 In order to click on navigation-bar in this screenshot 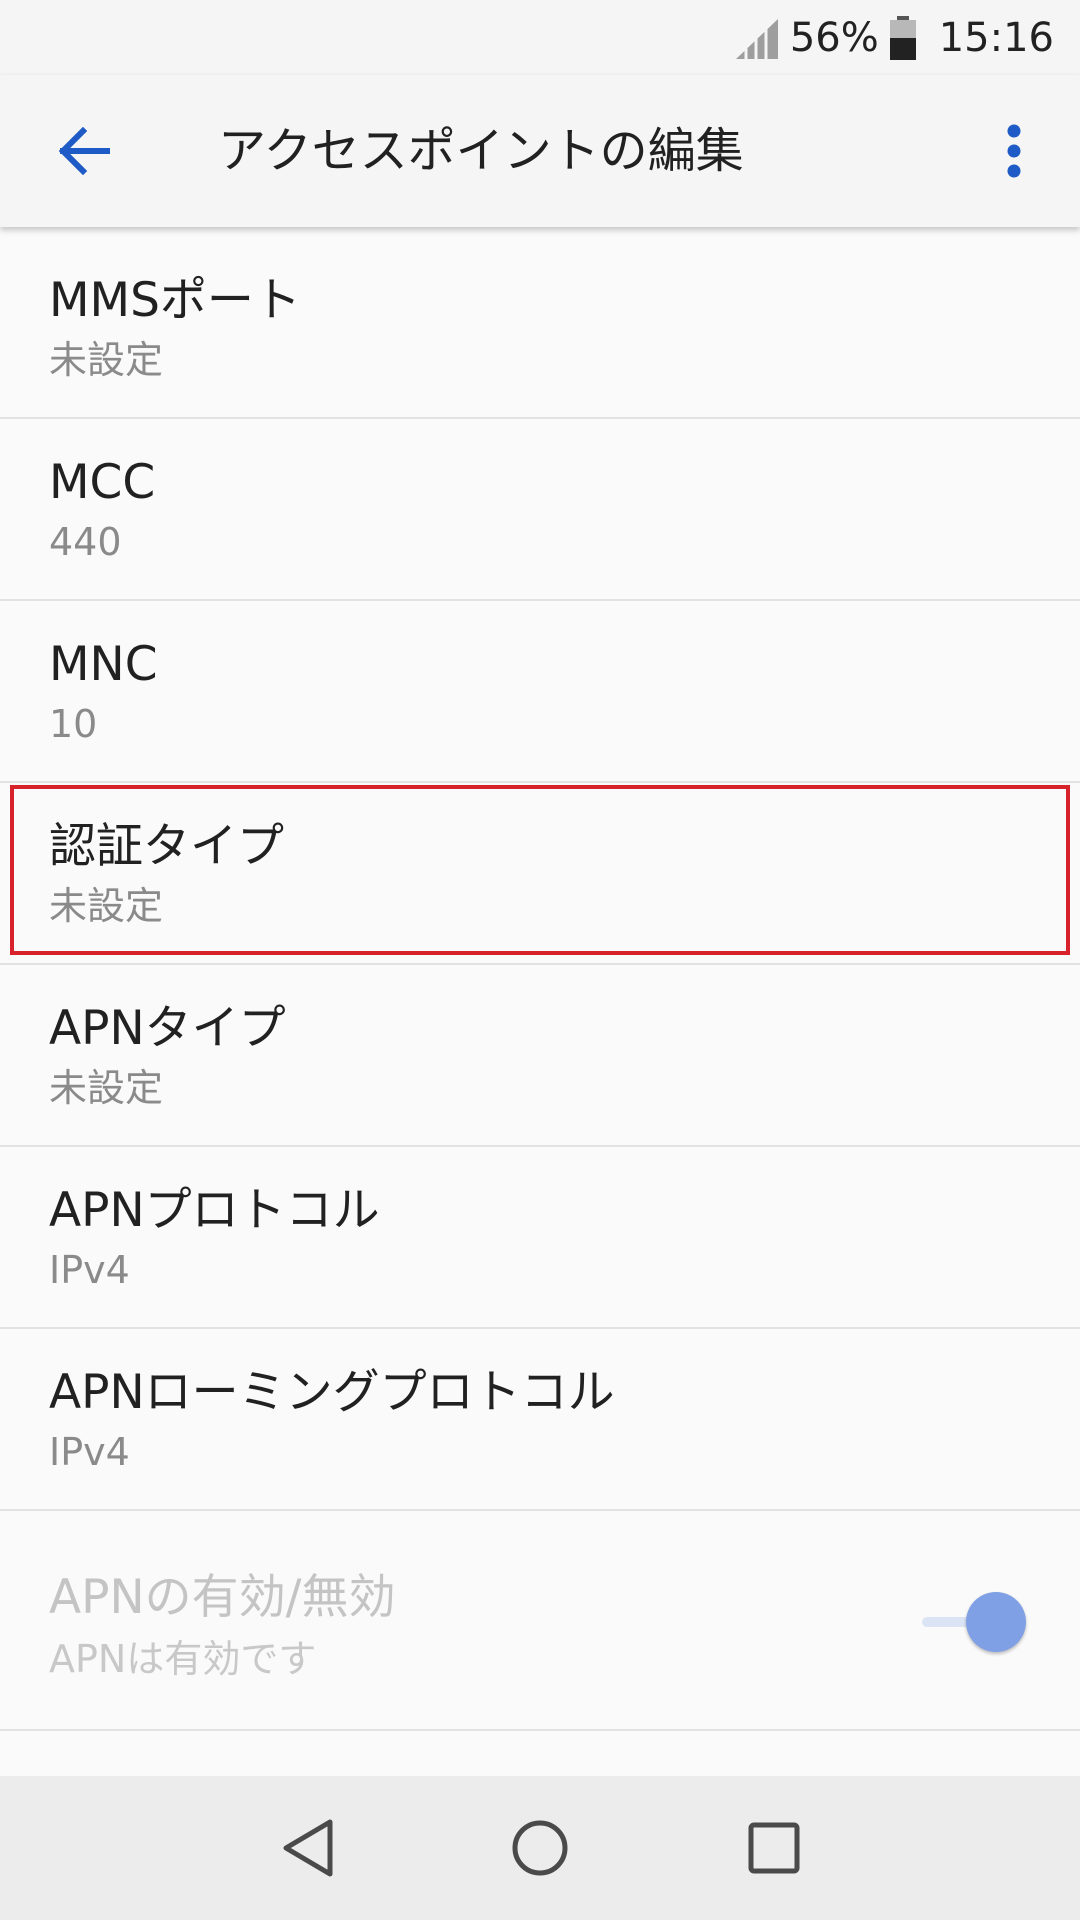, I will do `click(540, 1848)`.